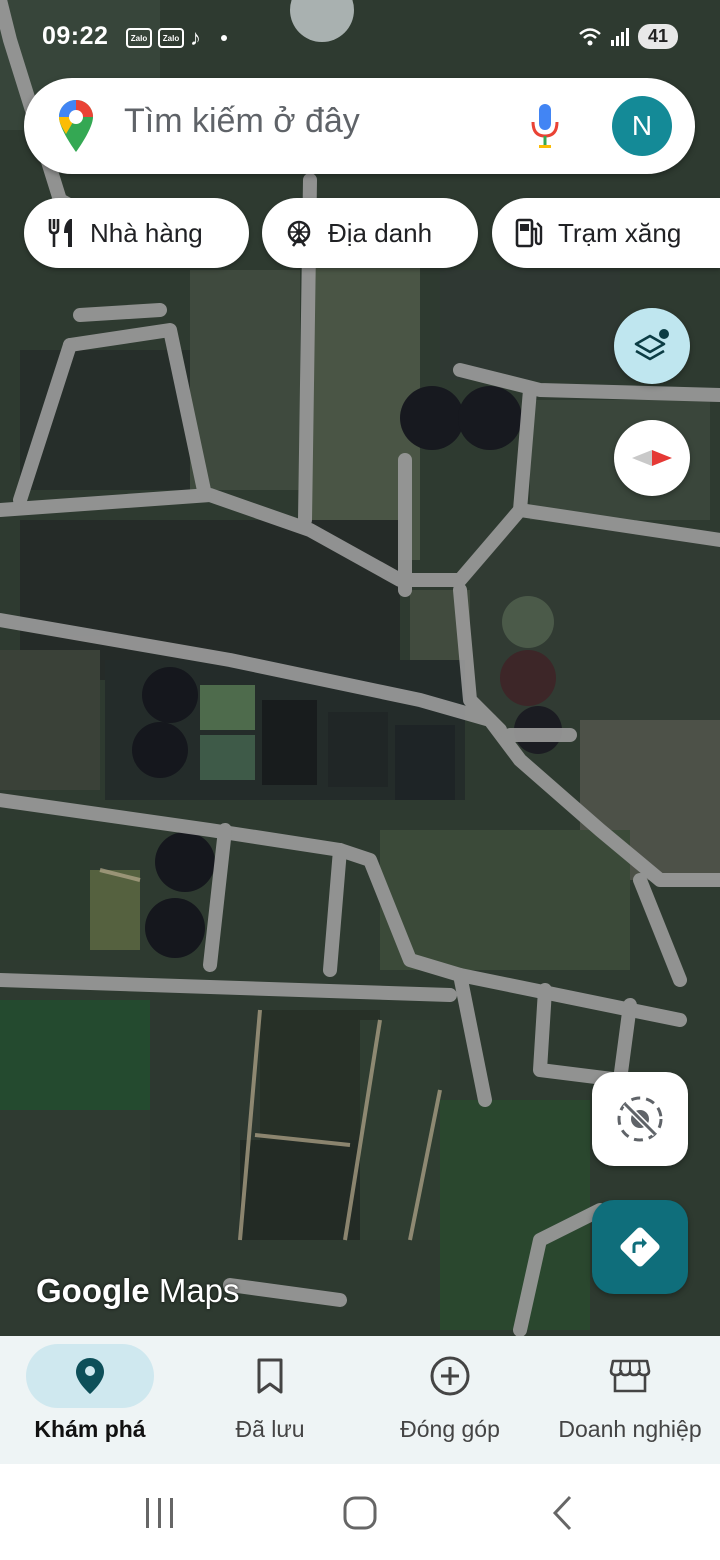  Describe the element at coordinates (563, 1513) in the screenshot. I see `back-icon` at that location.